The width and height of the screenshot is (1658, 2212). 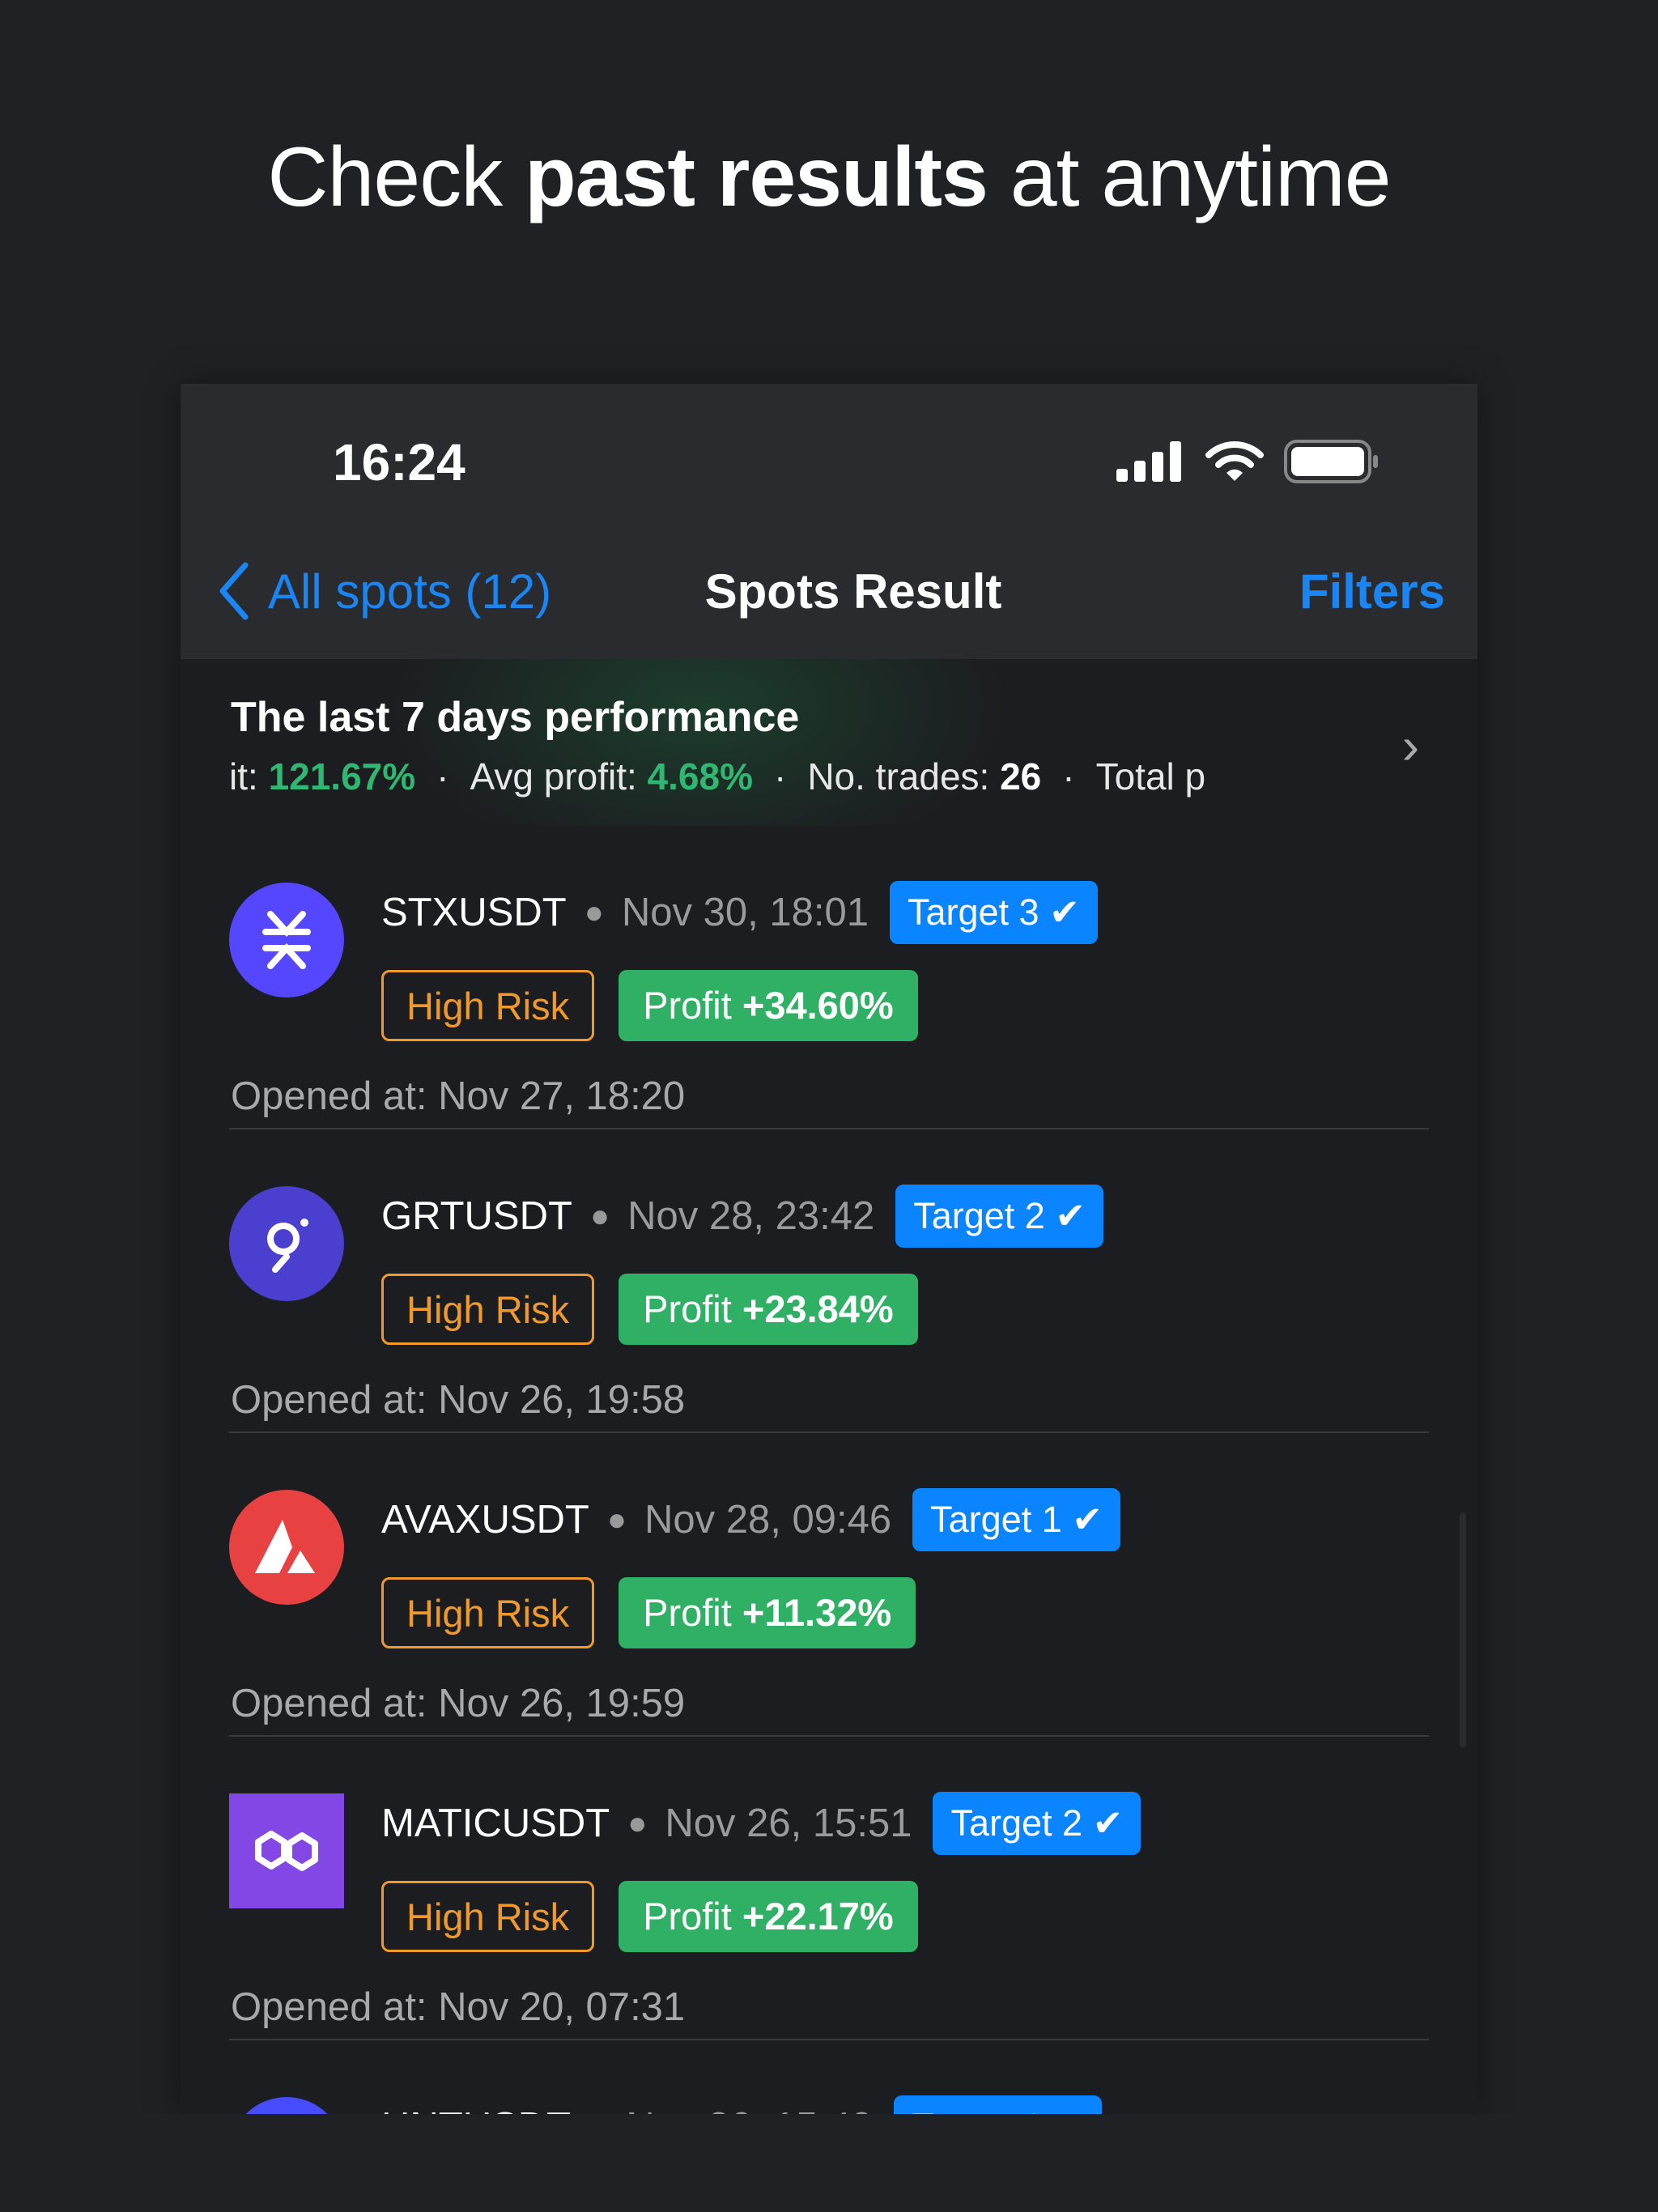 I want to click on spot-header: AVAXUSDT ● Nov 28, 09:46 Target 1 ✔, so click(x=750, y=1520).